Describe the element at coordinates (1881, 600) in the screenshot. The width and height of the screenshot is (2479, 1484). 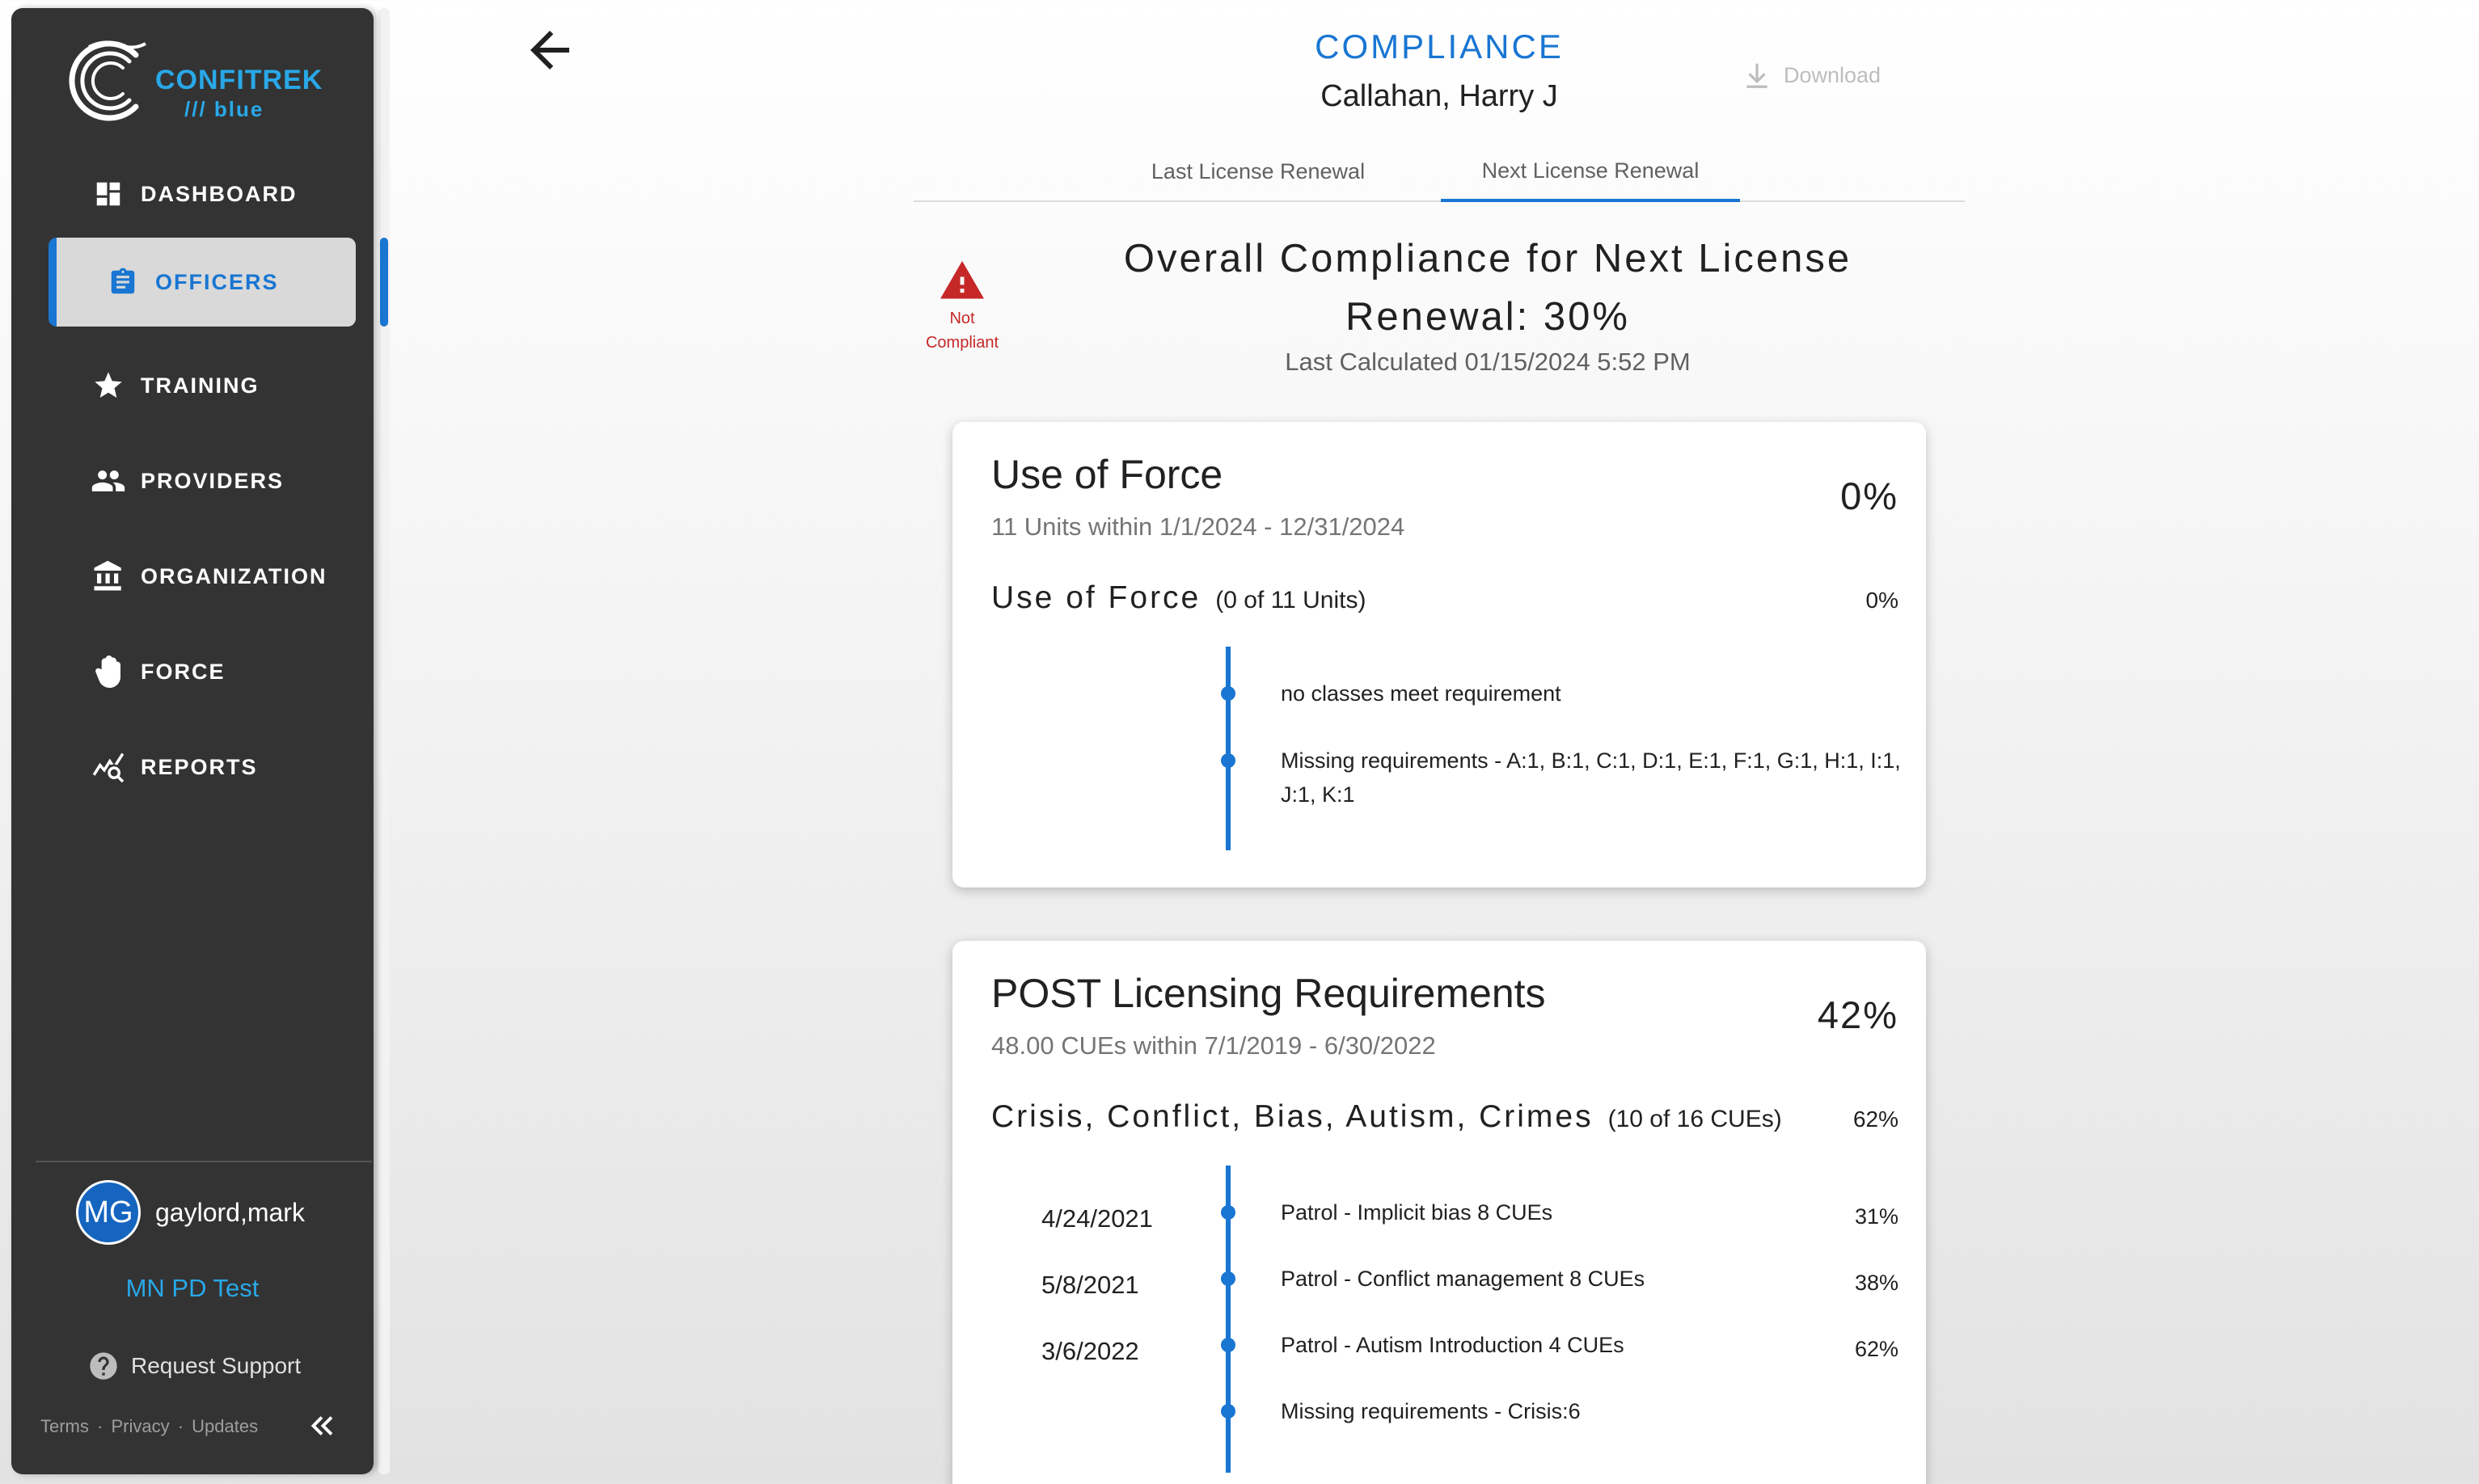
I see `requirement-percent: 0%` at that location.